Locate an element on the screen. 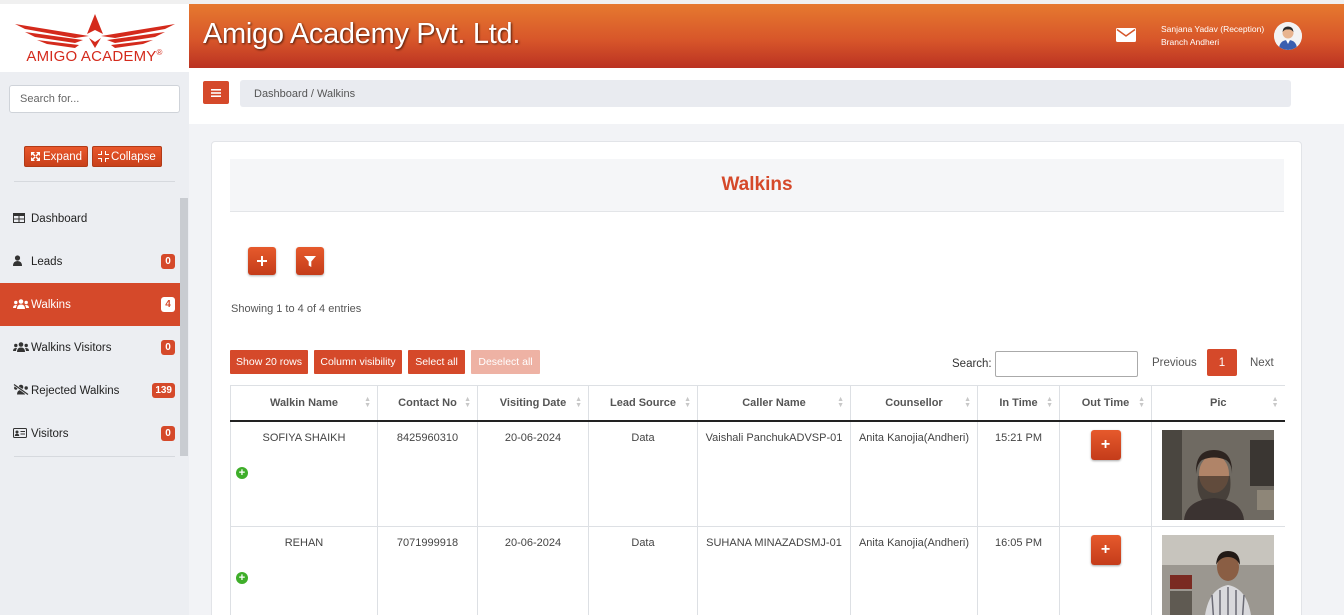 The image size is (1344, 615). user-branch: Branch Andheri is located at coordinates (1190, 42).